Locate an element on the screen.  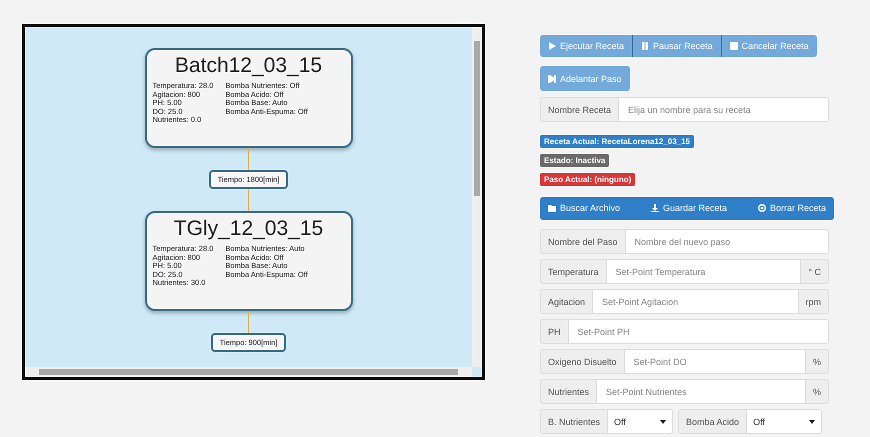
field-label: Nutrientes is located at coordinates (569, 391).